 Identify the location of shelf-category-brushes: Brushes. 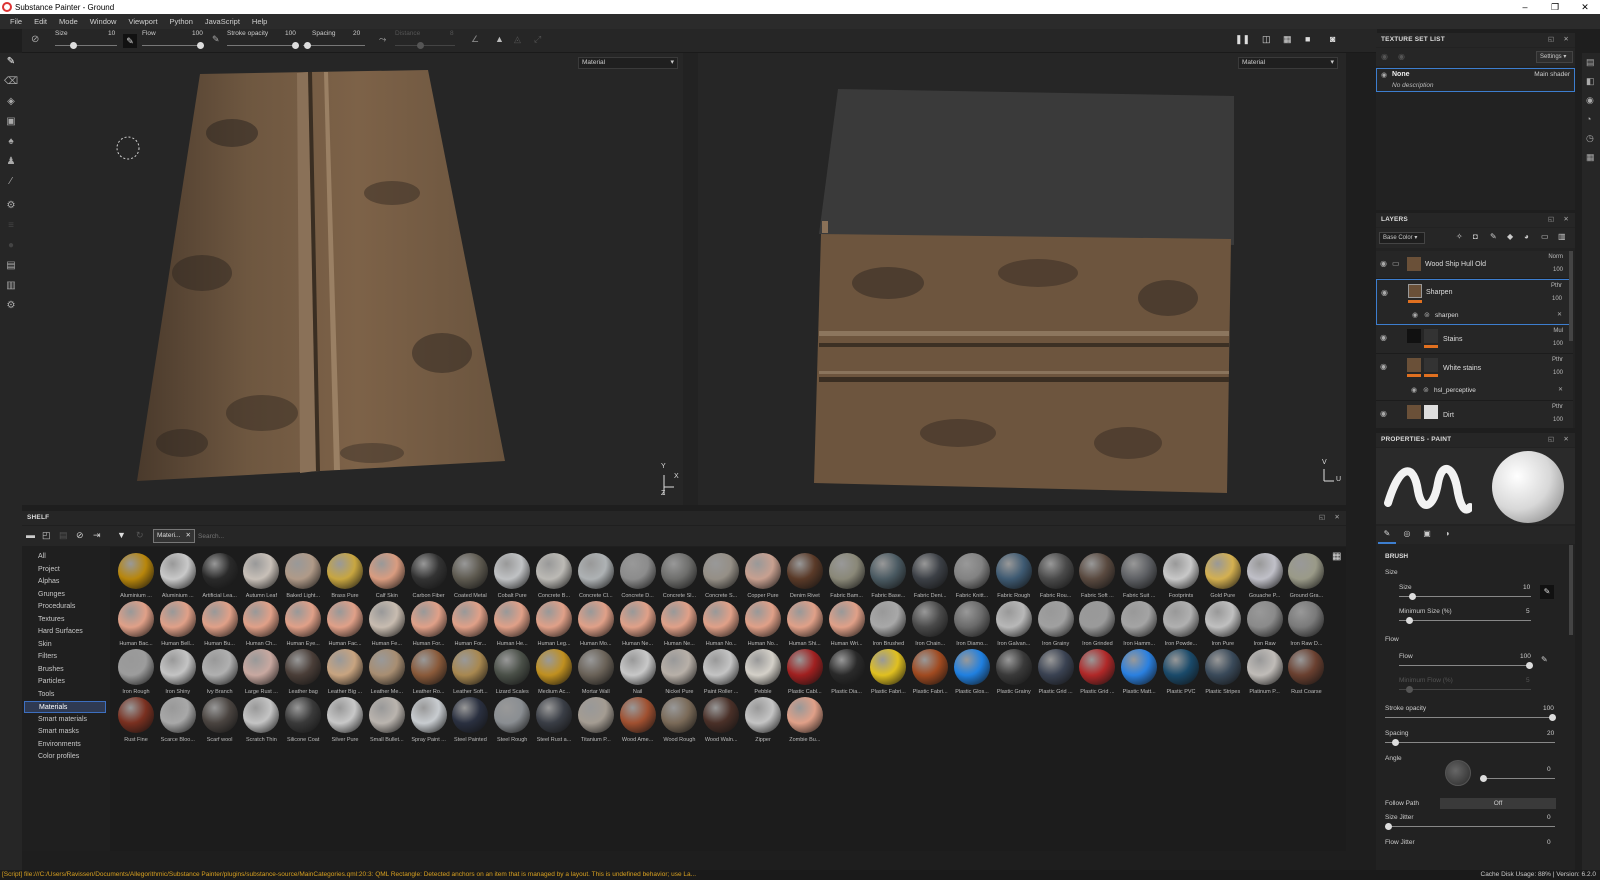
(65, 670).